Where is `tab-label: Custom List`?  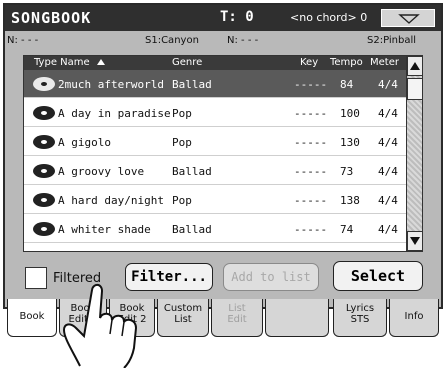 tab-label: Custom List is located at coordinates (183, 314).